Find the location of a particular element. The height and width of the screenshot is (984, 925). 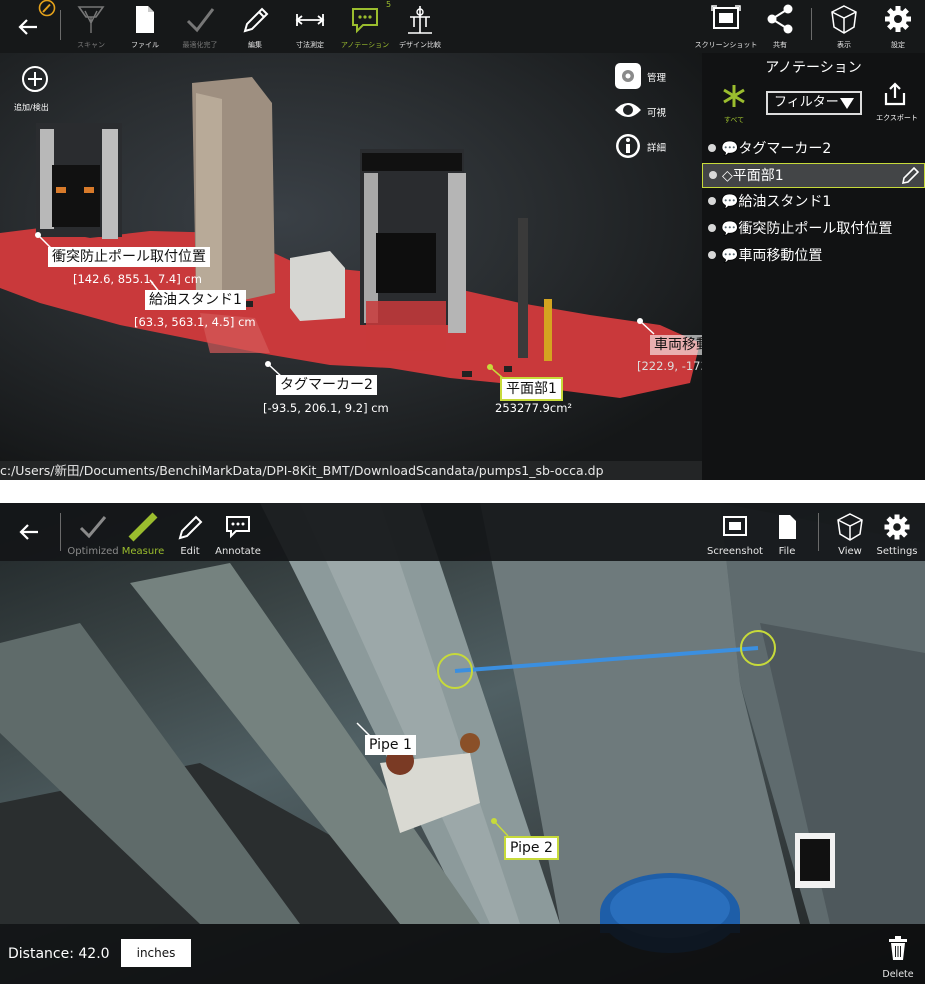

tag-area: 253277.9cm² is located at coordinates (534, 408).